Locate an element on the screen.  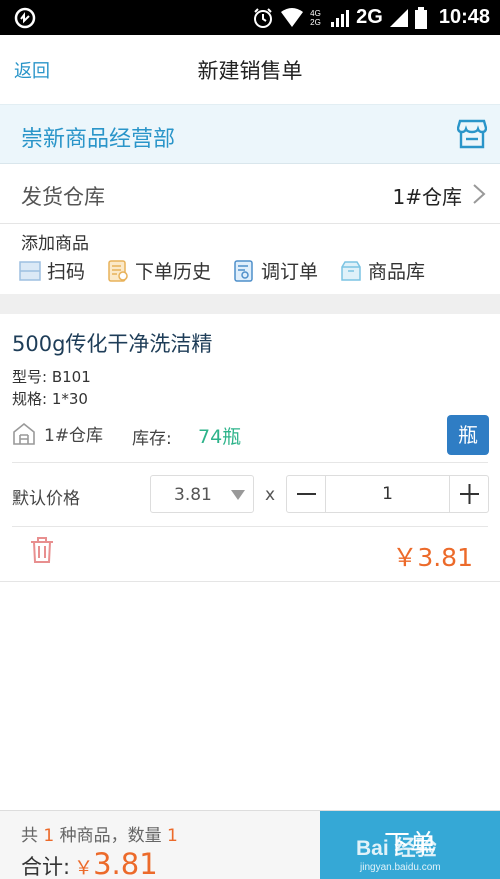
quantity-stepper: 1 is located at coordinates (387, 494).